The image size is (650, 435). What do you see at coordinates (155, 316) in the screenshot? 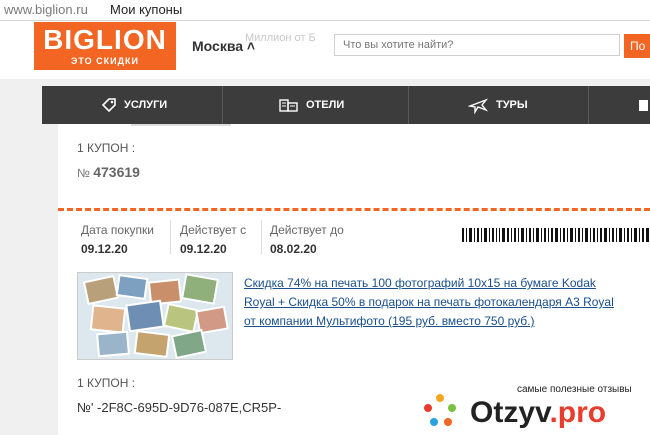
I see `offer-thumbnail` at bounding box center [155, 316].